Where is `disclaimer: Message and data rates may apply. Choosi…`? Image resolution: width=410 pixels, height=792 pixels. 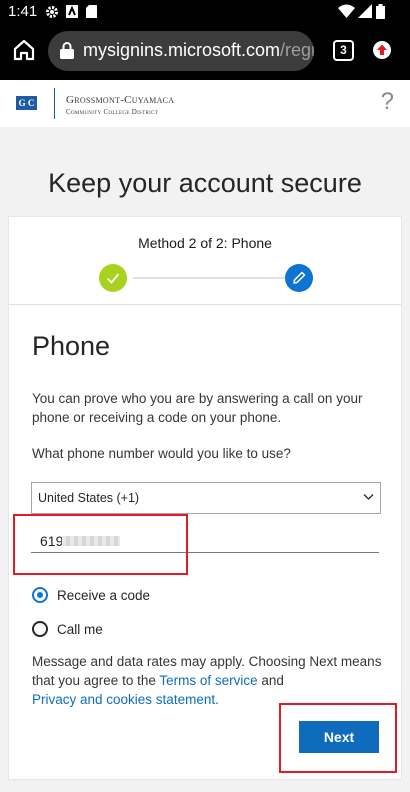
disclaimer: Message and data rates may apply. Choosi… is located at coordinates (212, 680).